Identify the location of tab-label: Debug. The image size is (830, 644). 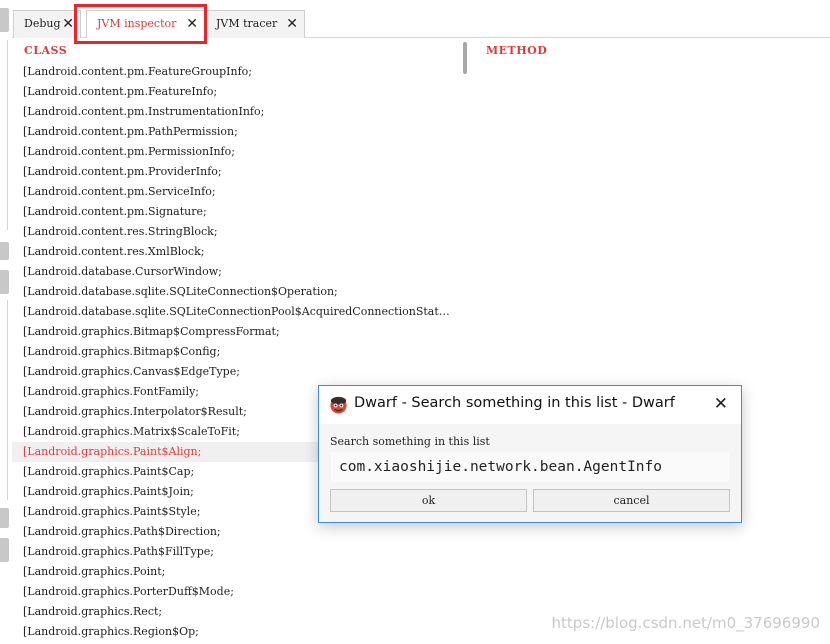
(42, 23).